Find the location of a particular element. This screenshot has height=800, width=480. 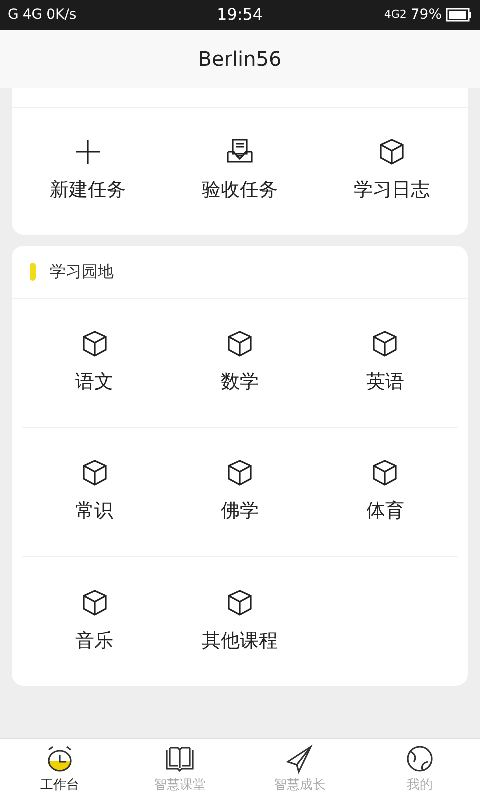

grid-item: 体育 is located at coordinates (385, 491).